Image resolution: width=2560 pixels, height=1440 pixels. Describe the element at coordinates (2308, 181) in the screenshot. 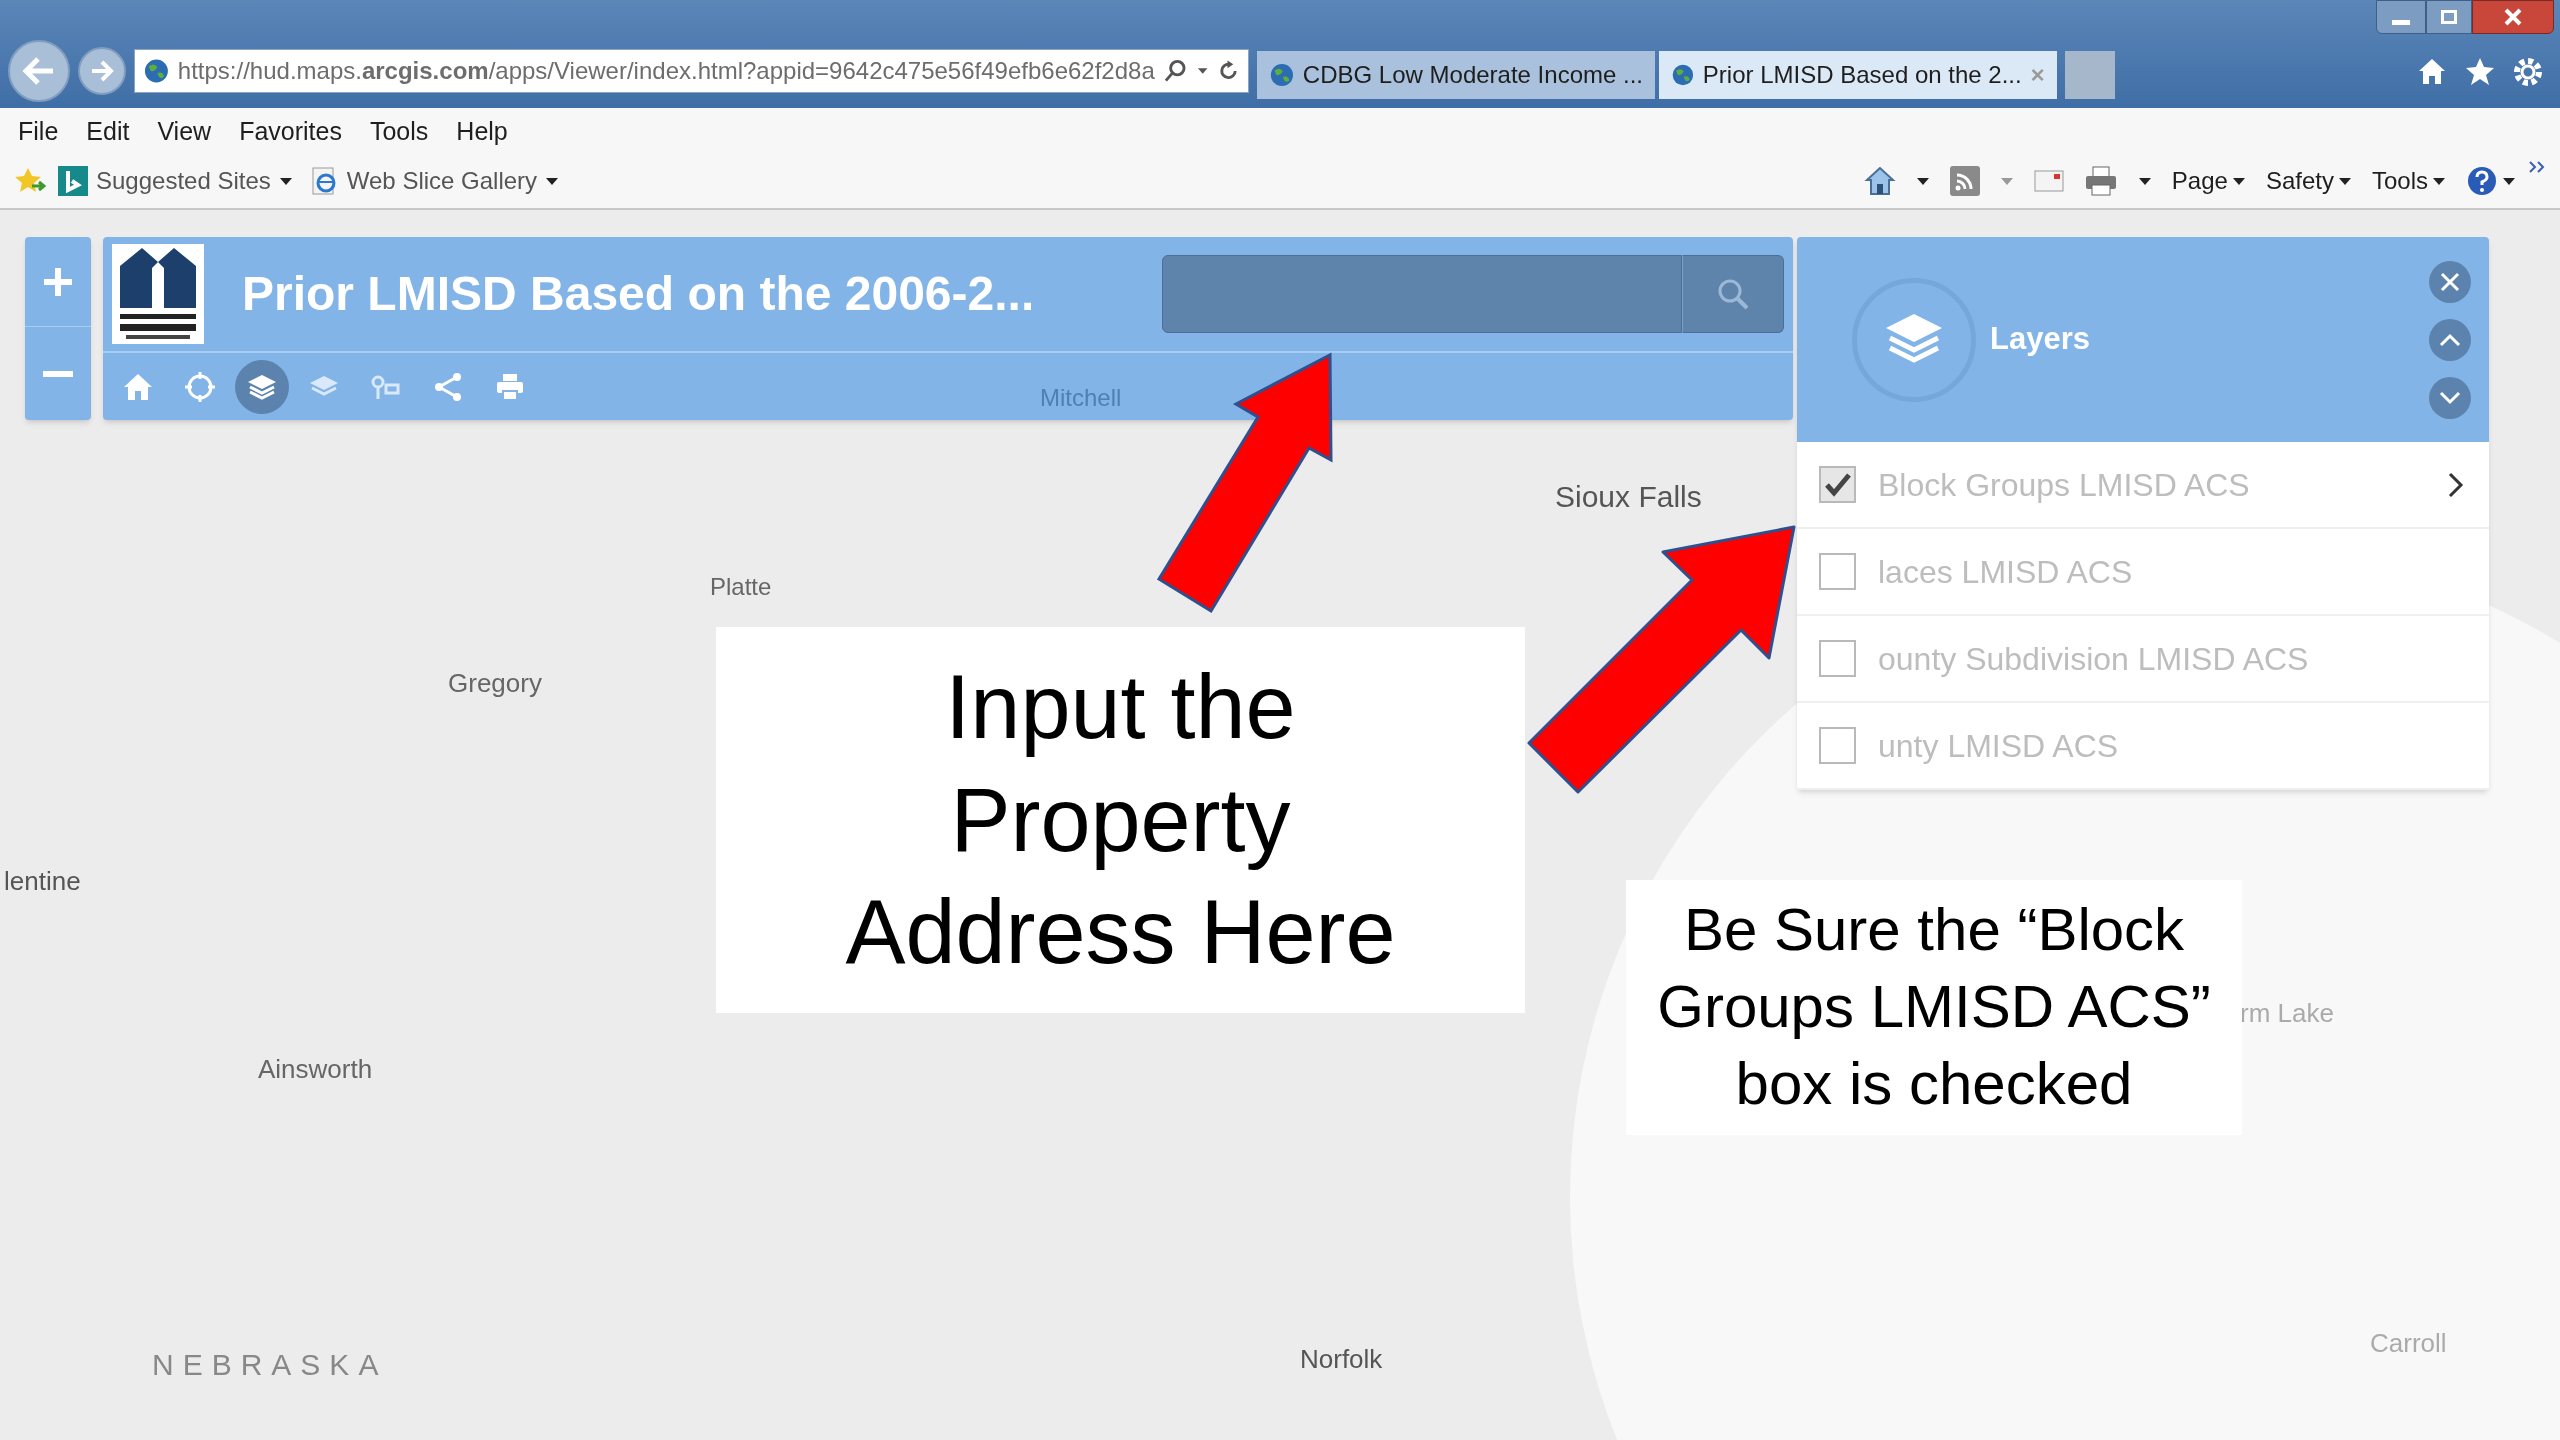

I see `command-menu: Safety` at that location.